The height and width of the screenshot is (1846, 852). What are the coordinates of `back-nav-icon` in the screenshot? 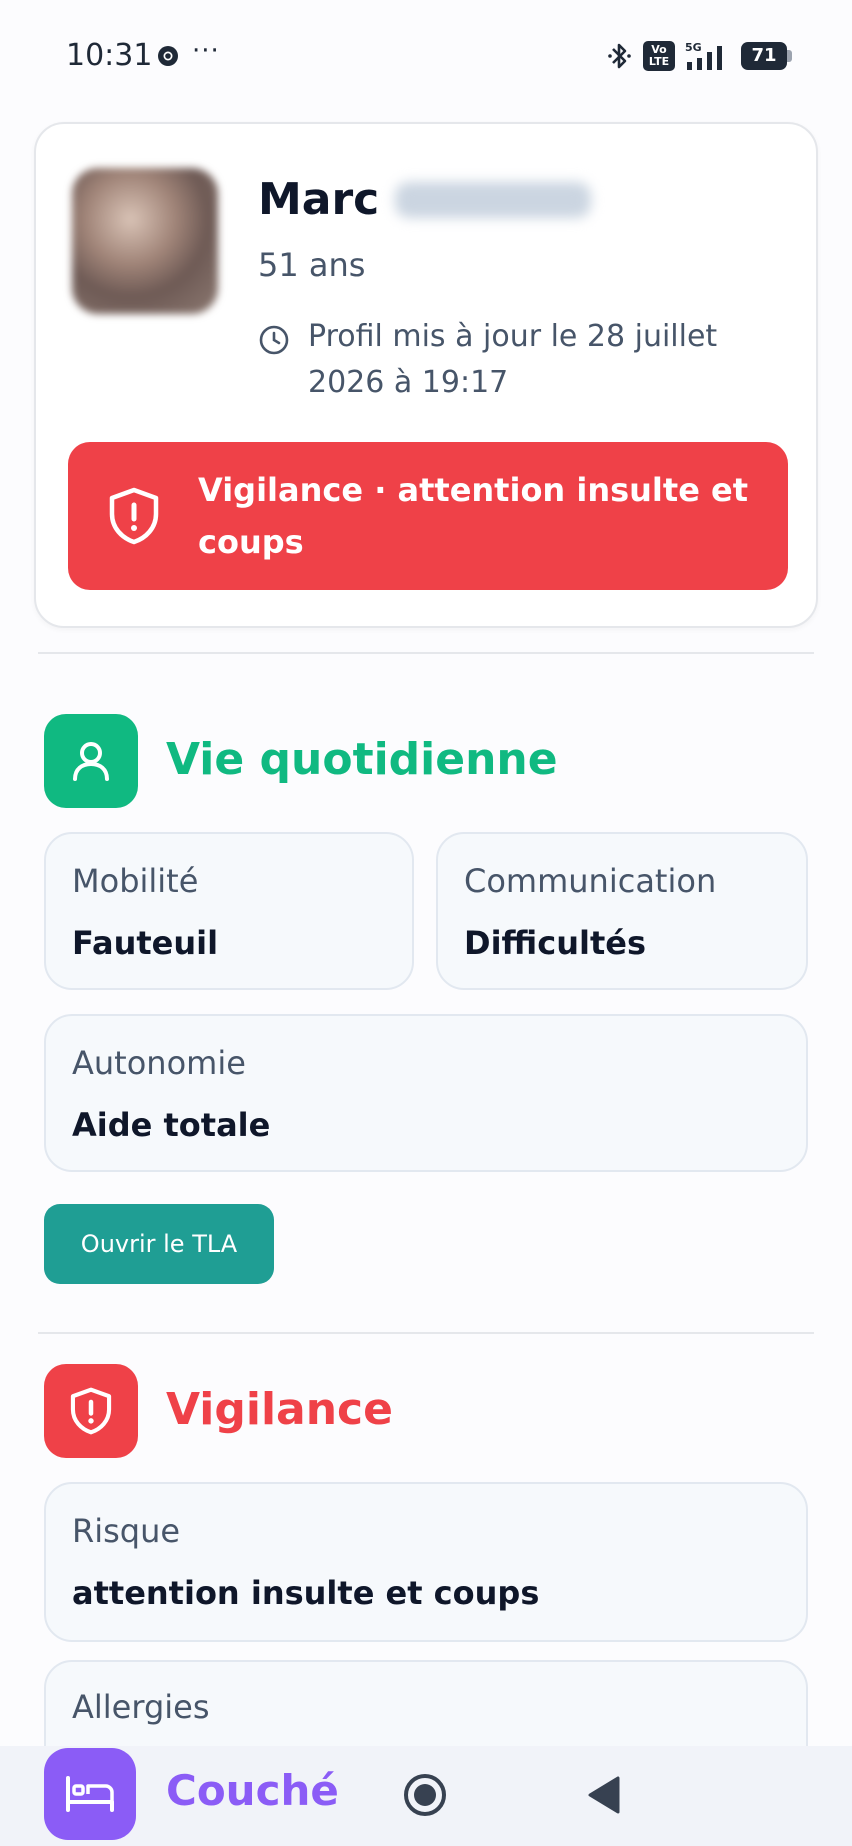 It's located at (604, 1795).